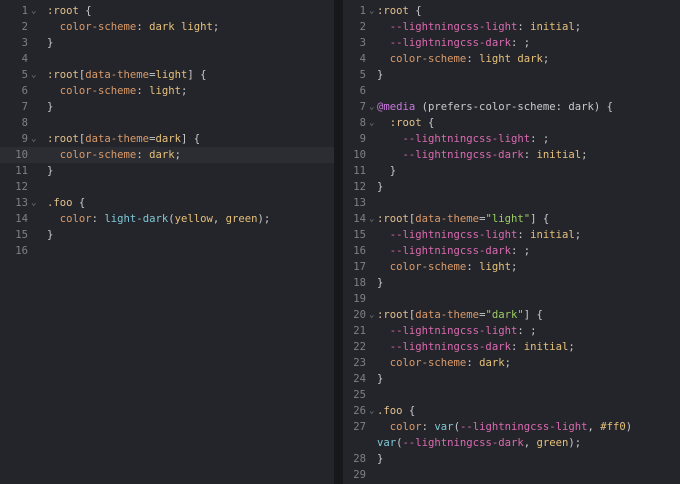 This screenshot has height=484, width=680. I want to click on pane-divider, so click(338, 242).